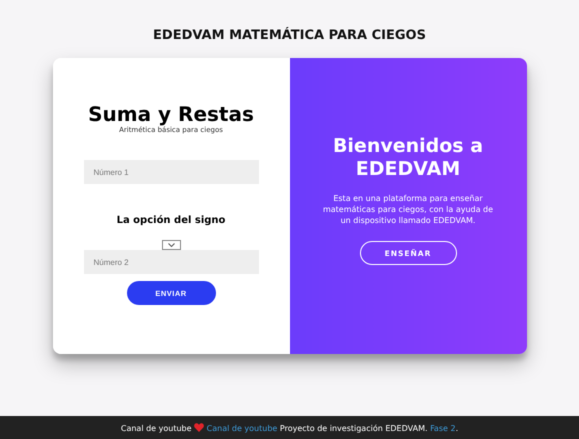 The image size is (579, 439). Describe the element at coordinates (289, 35) in the screenshot. I see `page-title: EDEDVAM MATEMÁTICA PARA CIEGOS` at that location.